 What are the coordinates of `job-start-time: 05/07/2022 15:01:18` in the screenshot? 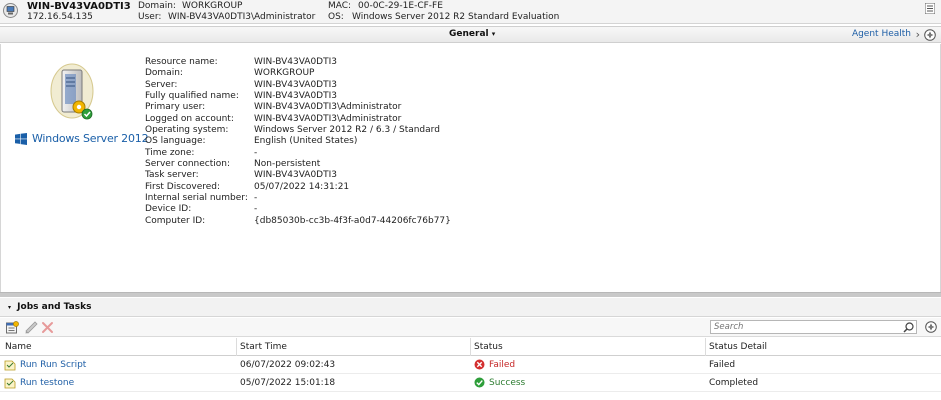 It's located at (288, 383).